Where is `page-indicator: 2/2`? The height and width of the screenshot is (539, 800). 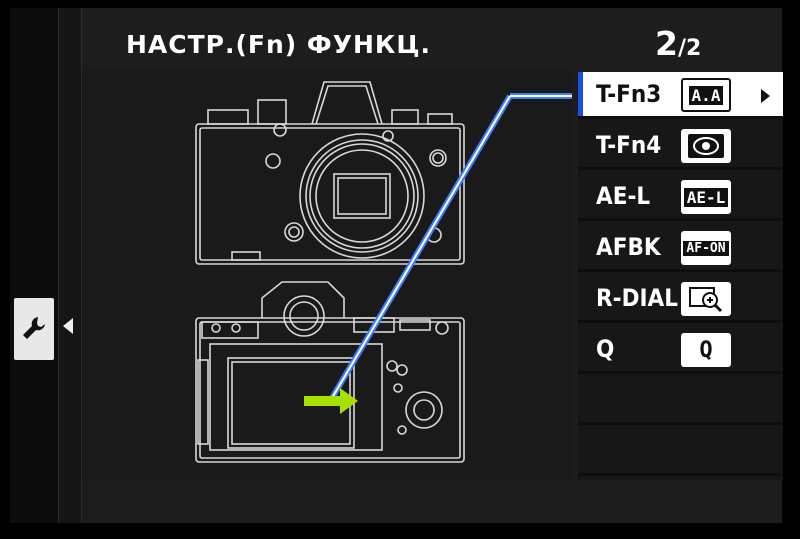 page-indicator: 2/2 is located at coordinates (678, 43).